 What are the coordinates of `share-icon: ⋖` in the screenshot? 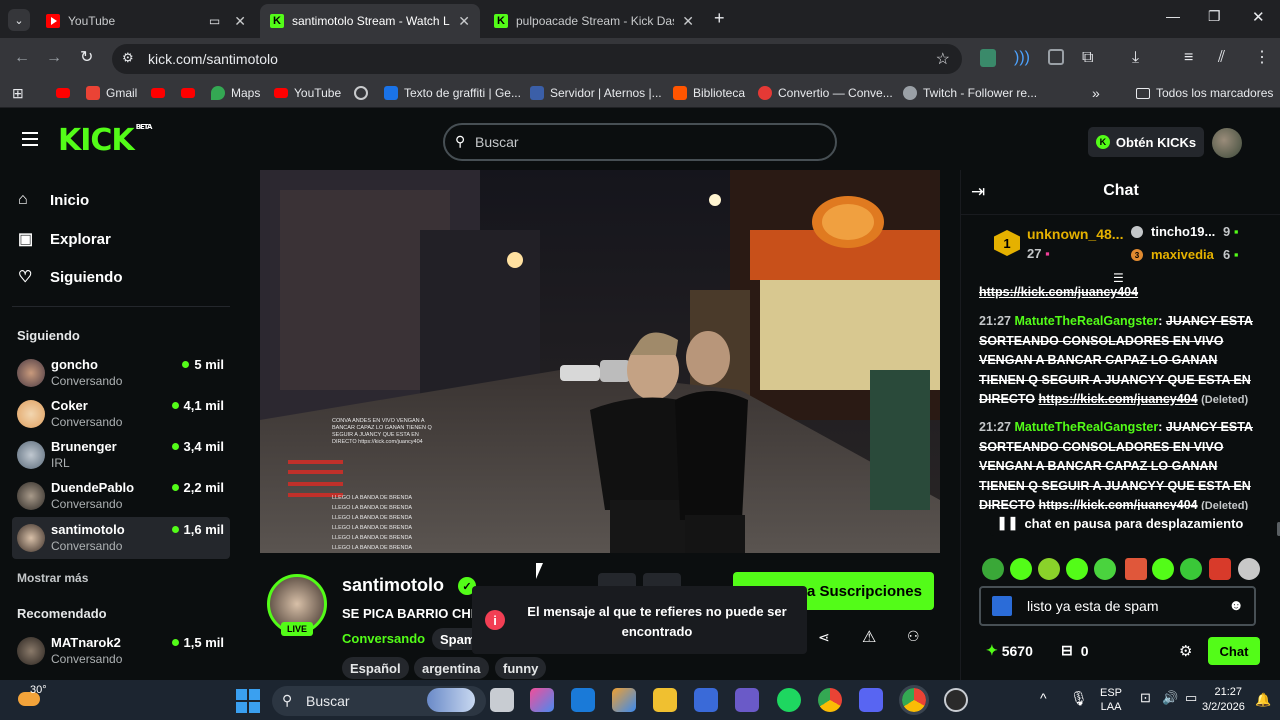 It's located at (824, 637).